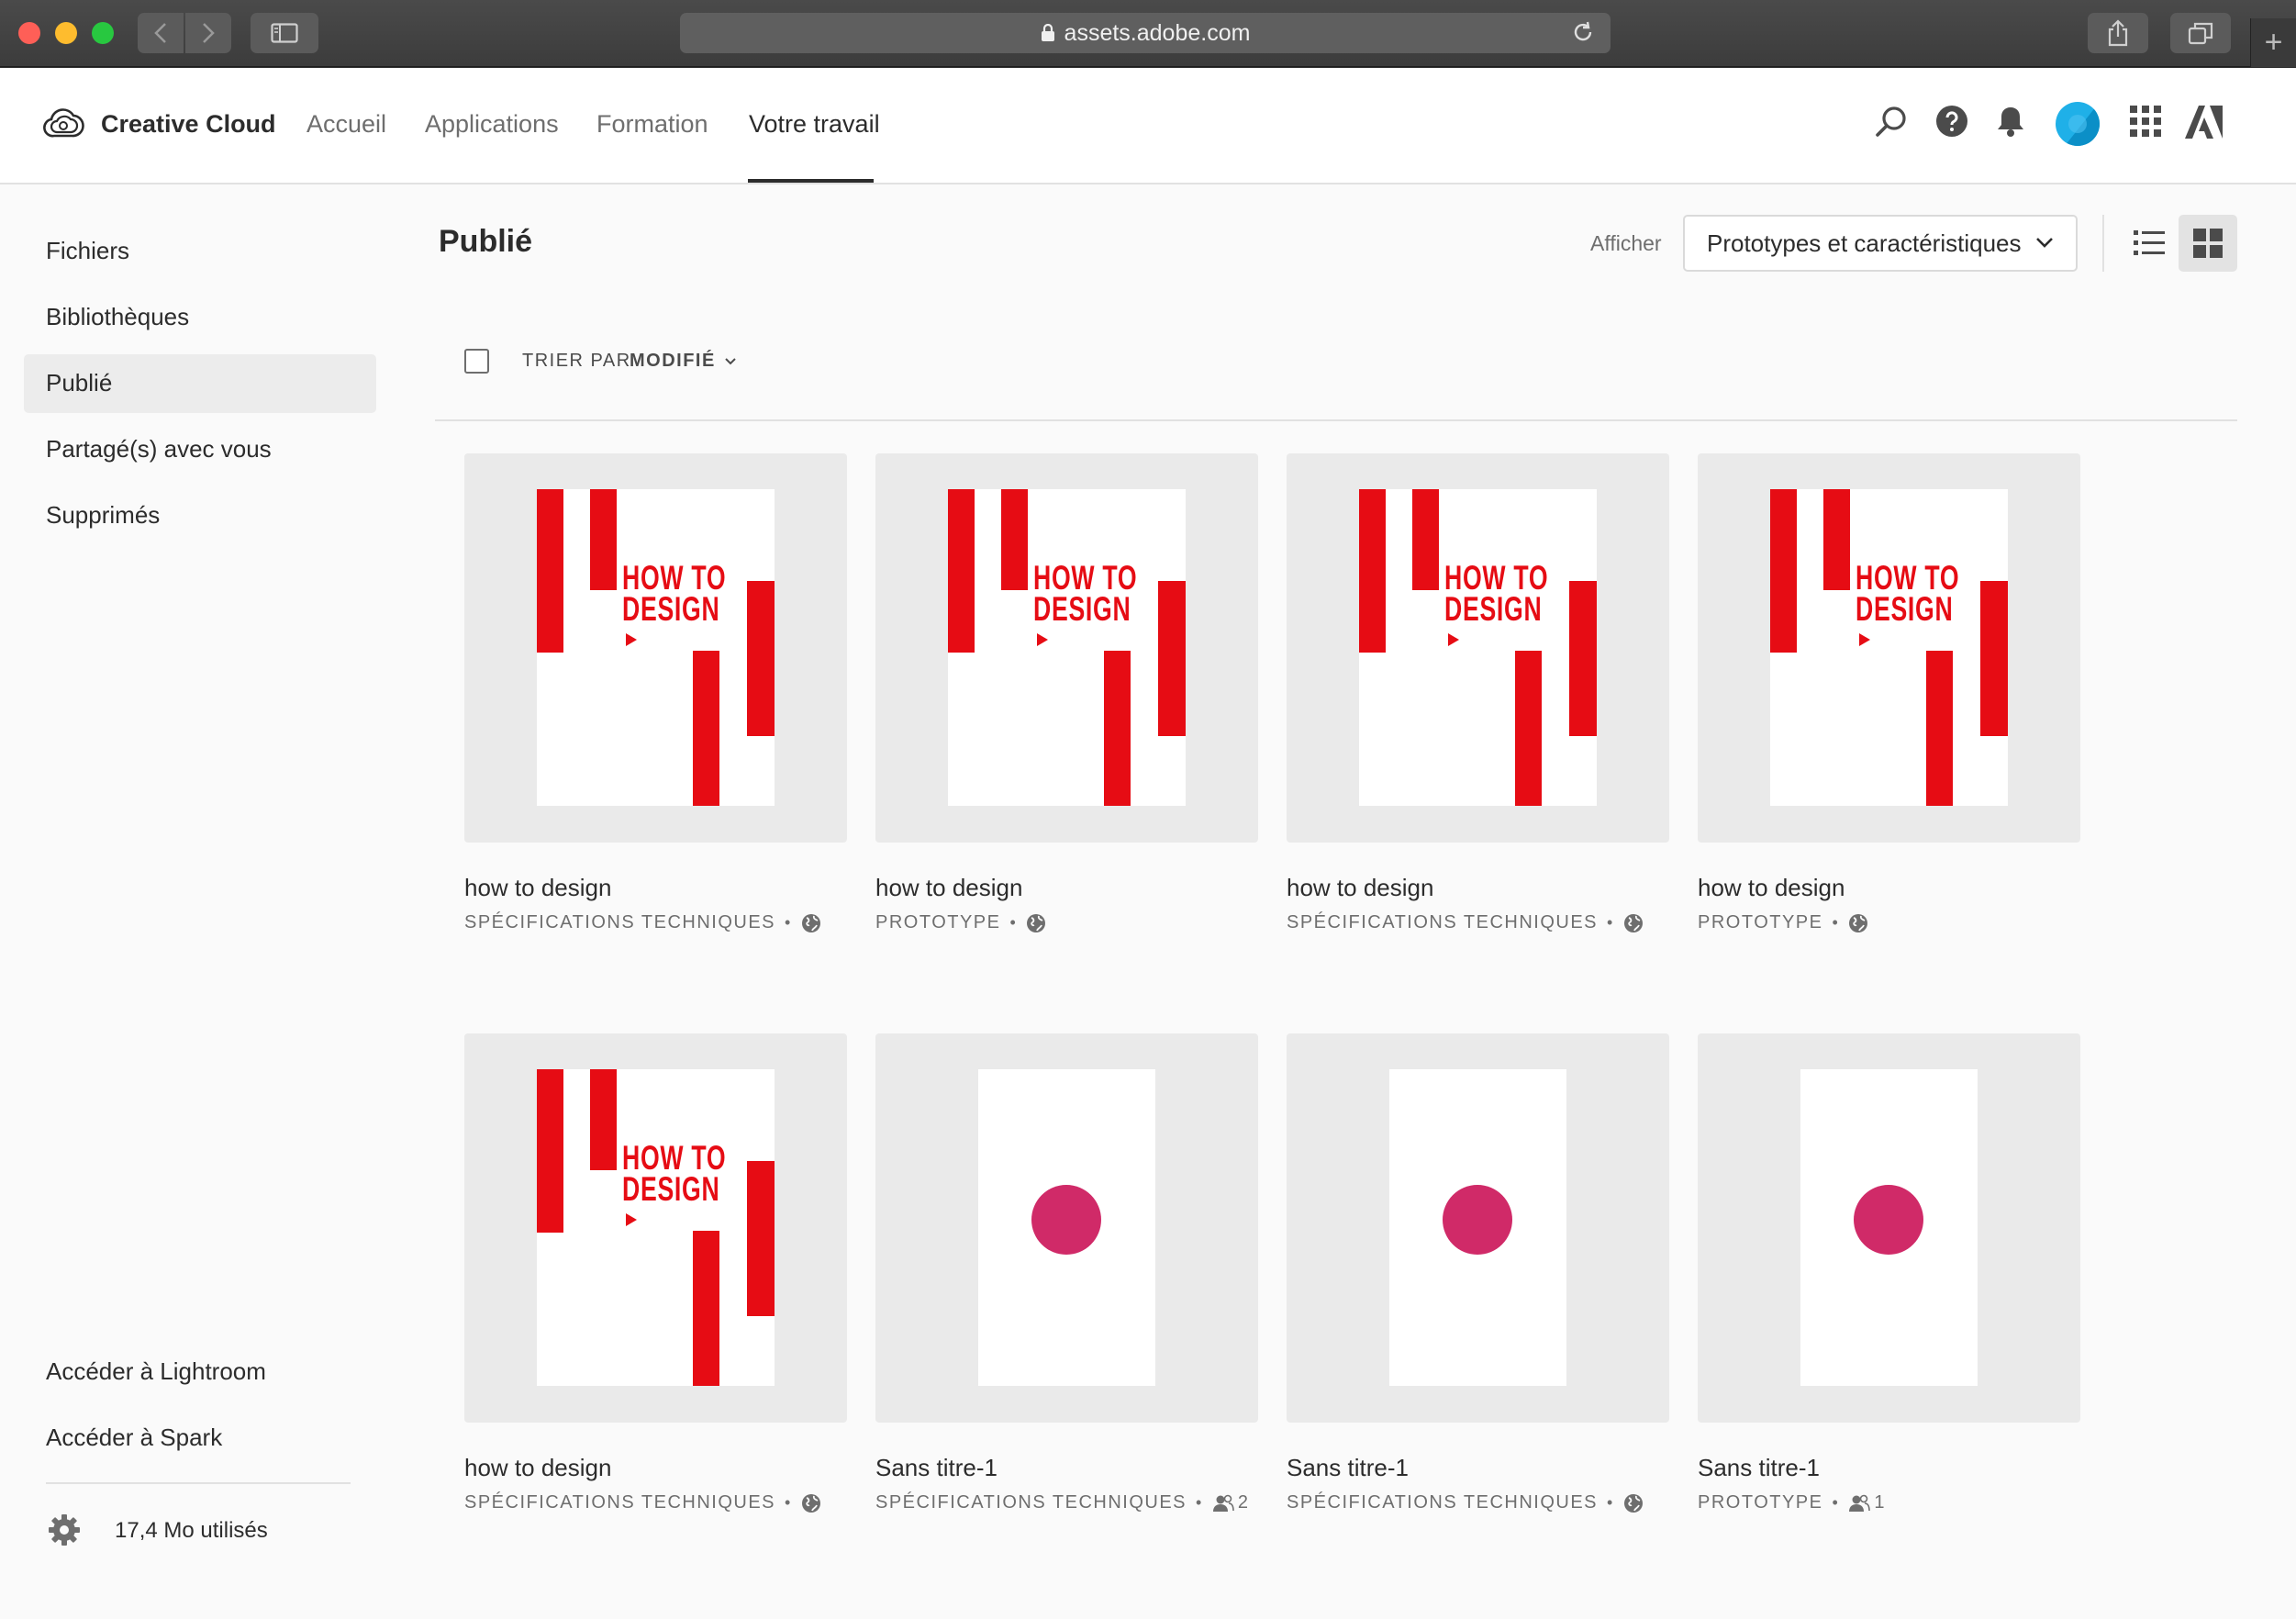 Image resolution: width=2296 pixels, height=1619 pixels. I want to click on people-icon, so click(1859, 1503).